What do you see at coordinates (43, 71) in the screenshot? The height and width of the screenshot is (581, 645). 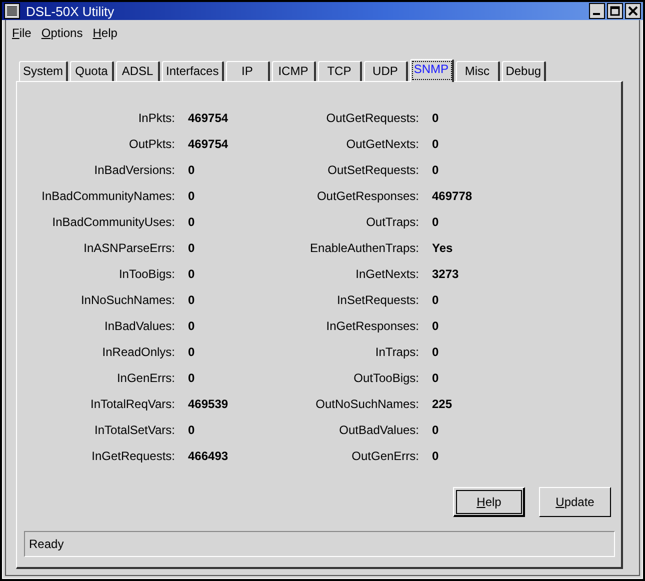 I see `tab: System` at bounding box center [43, 71].